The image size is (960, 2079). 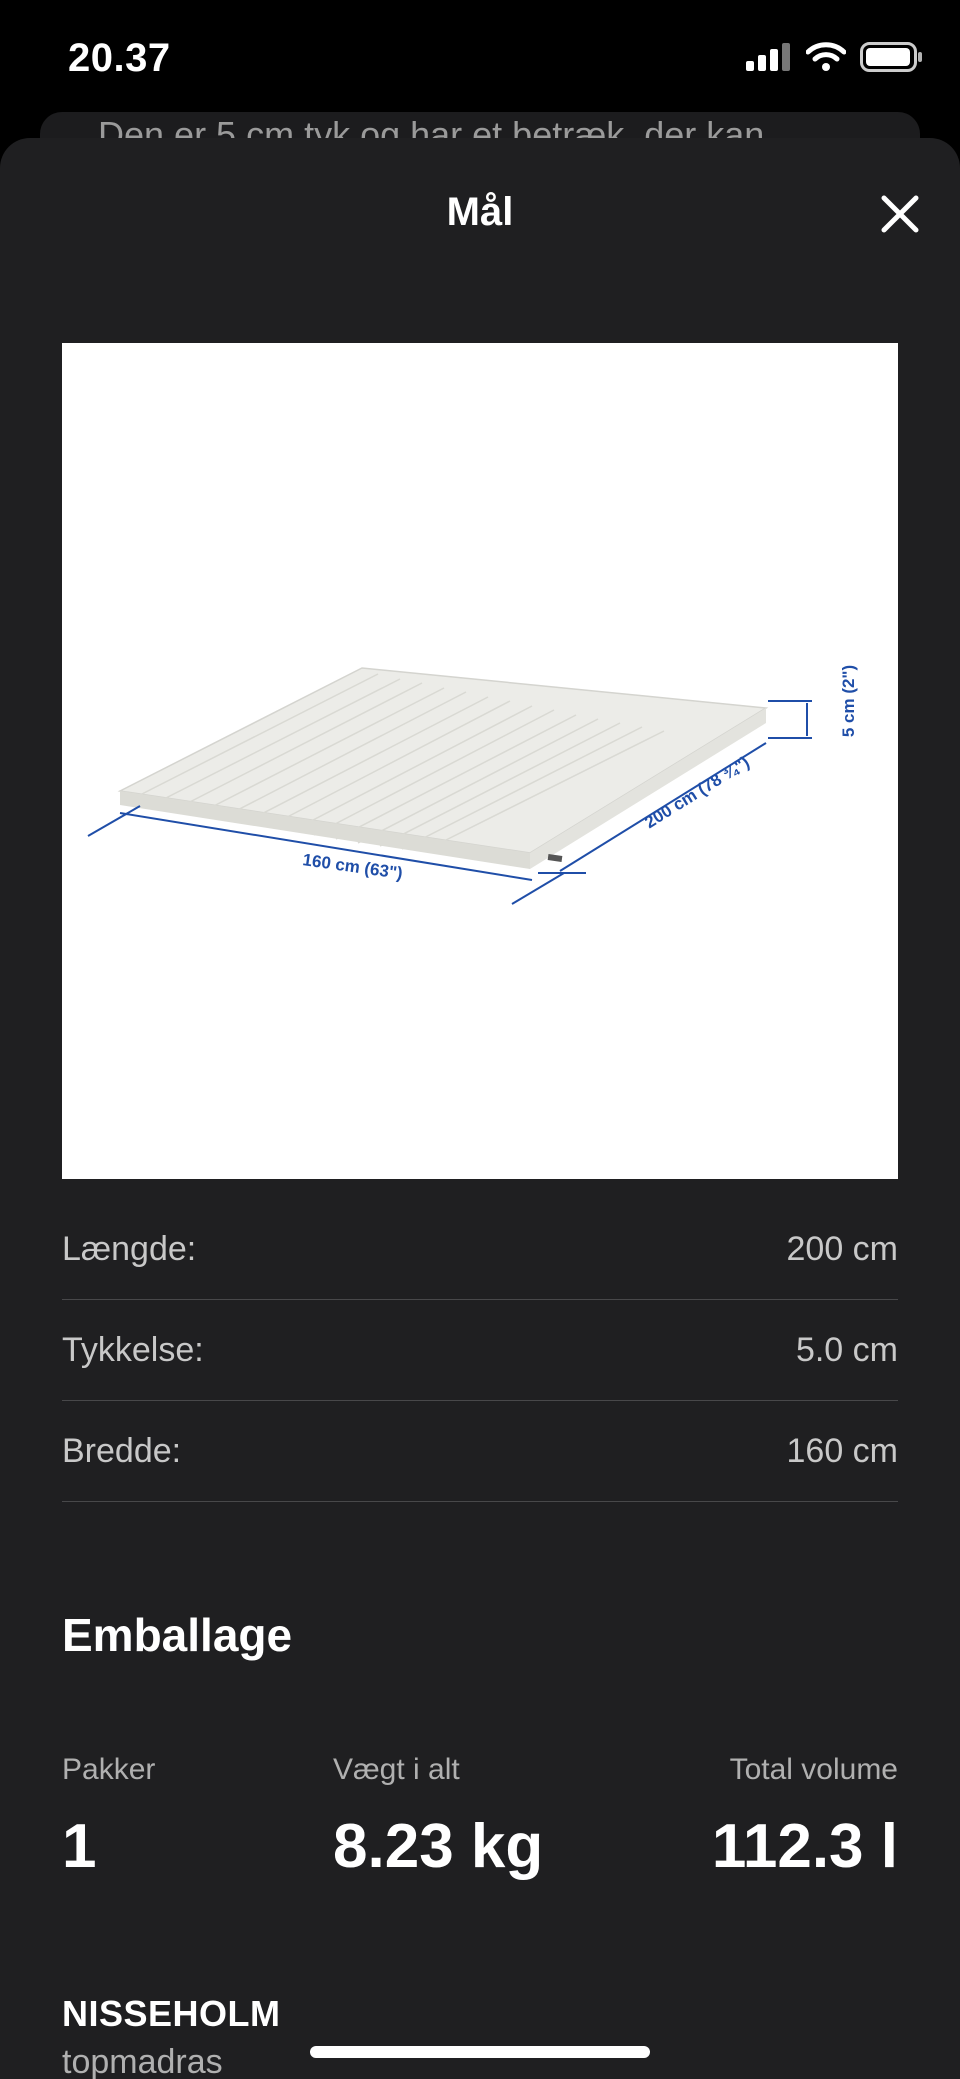 What do you see at coordinates (813, 1769) in the screenshot?
I see `packaging-label: Total volume` at bounding box center [813, 1769].